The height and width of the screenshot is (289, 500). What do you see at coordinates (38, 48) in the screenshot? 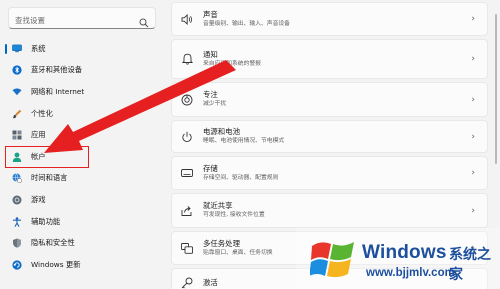
I see `sidebar-item-label: 系统` at bounding box center [38, 48].